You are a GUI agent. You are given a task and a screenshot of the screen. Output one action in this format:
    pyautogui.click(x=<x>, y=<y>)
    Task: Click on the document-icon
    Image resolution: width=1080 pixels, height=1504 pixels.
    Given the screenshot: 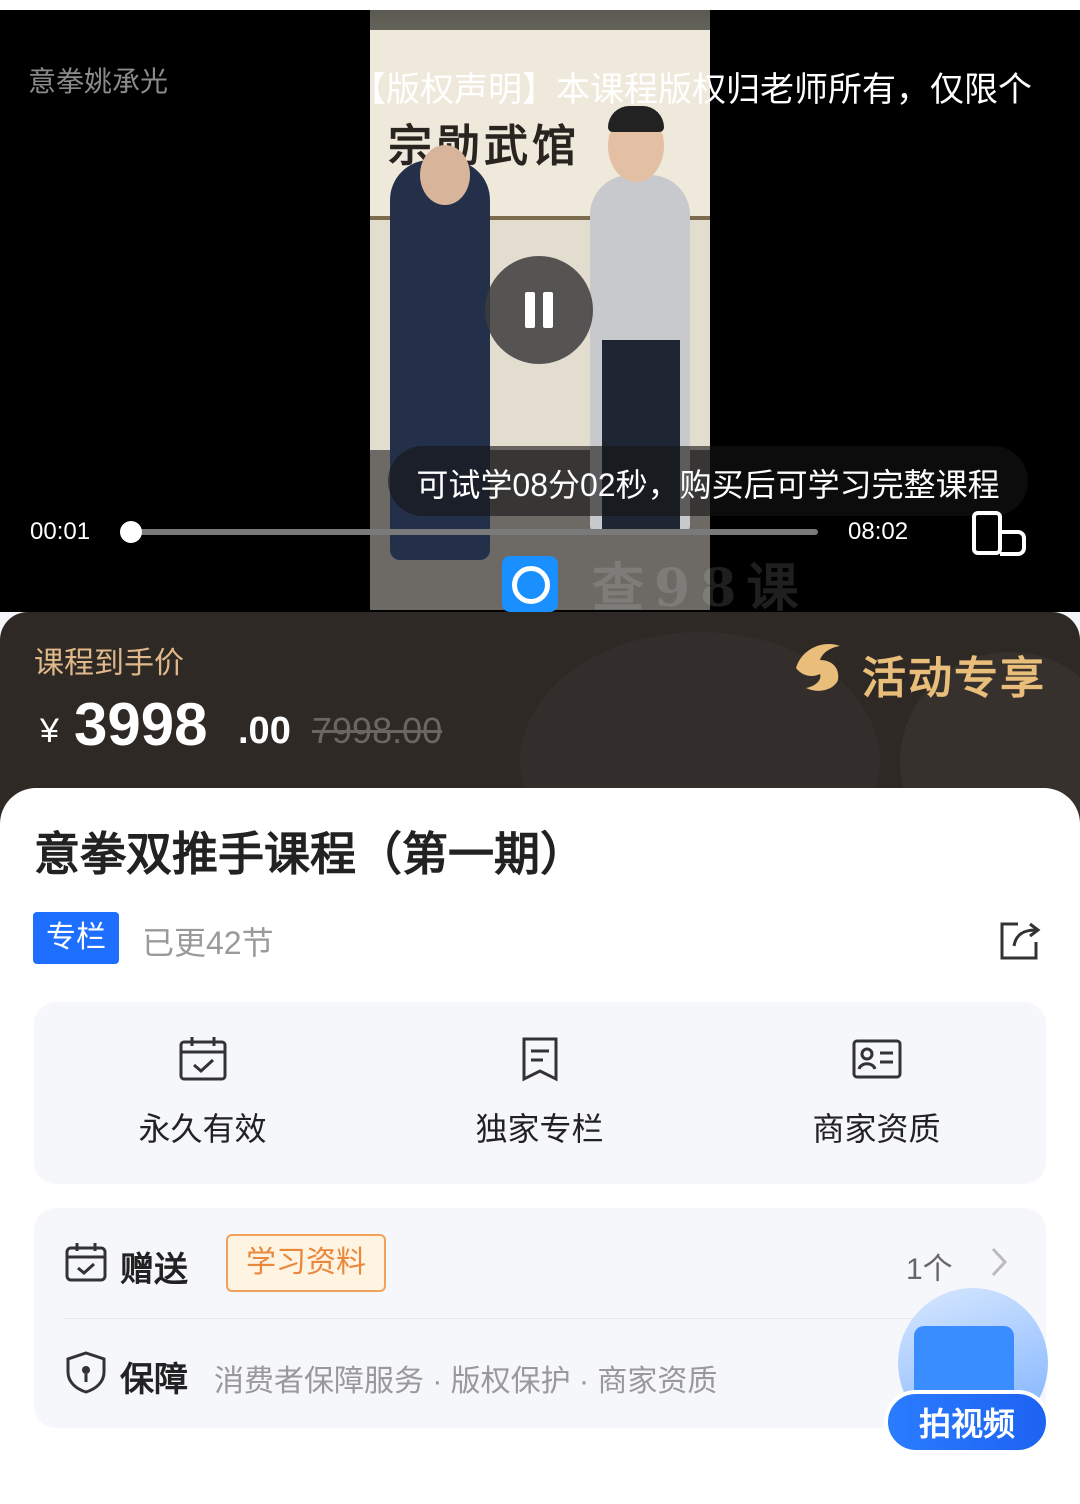 What is the action you would take?
    pyautogui.click(x=539, y=1059)
    